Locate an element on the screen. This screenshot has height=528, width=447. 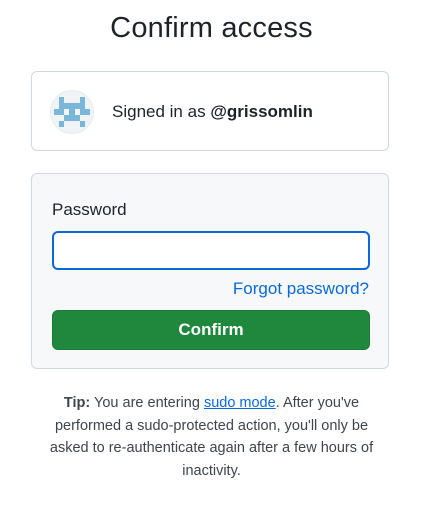
signed-in-account-box: Signed in as @grissomlin is located at coordinates (210, 111).